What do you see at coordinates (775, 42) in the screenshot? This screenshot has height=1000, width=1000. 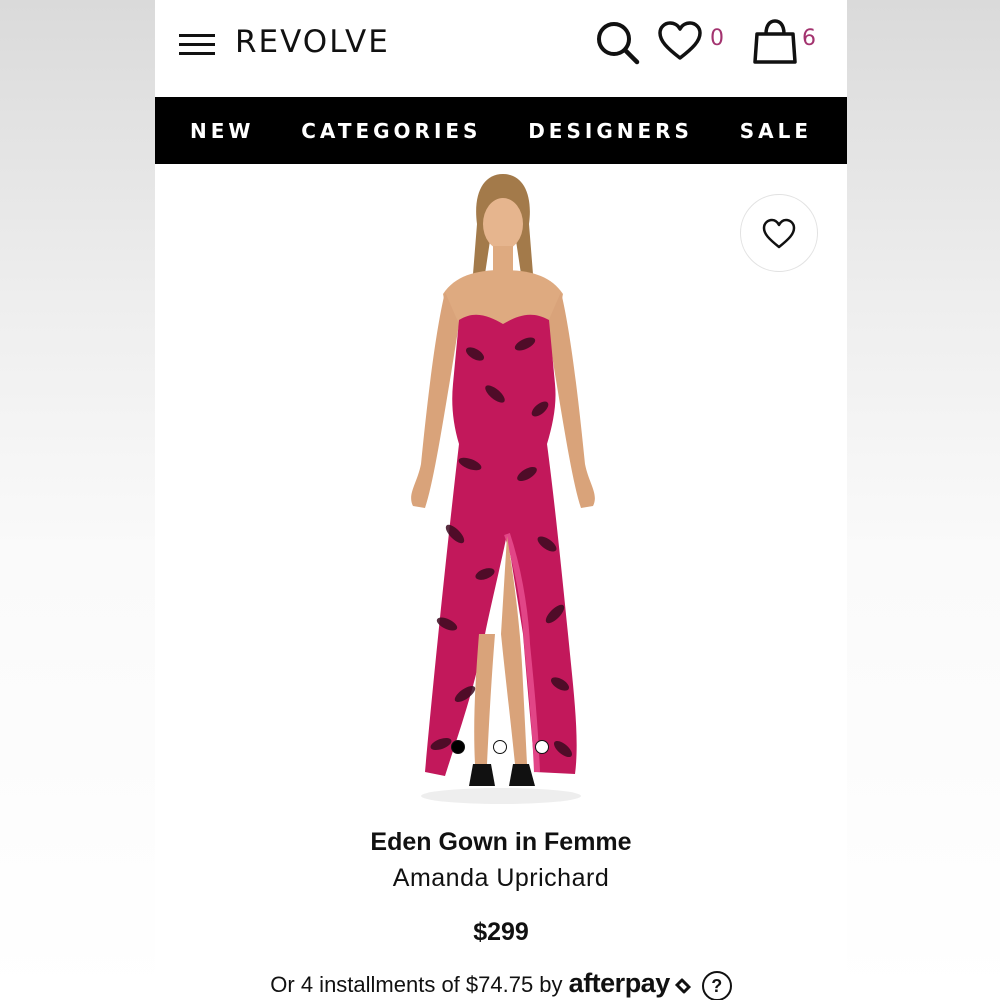 I see `shopping-bag-icon` at bounding box center [775, 42].